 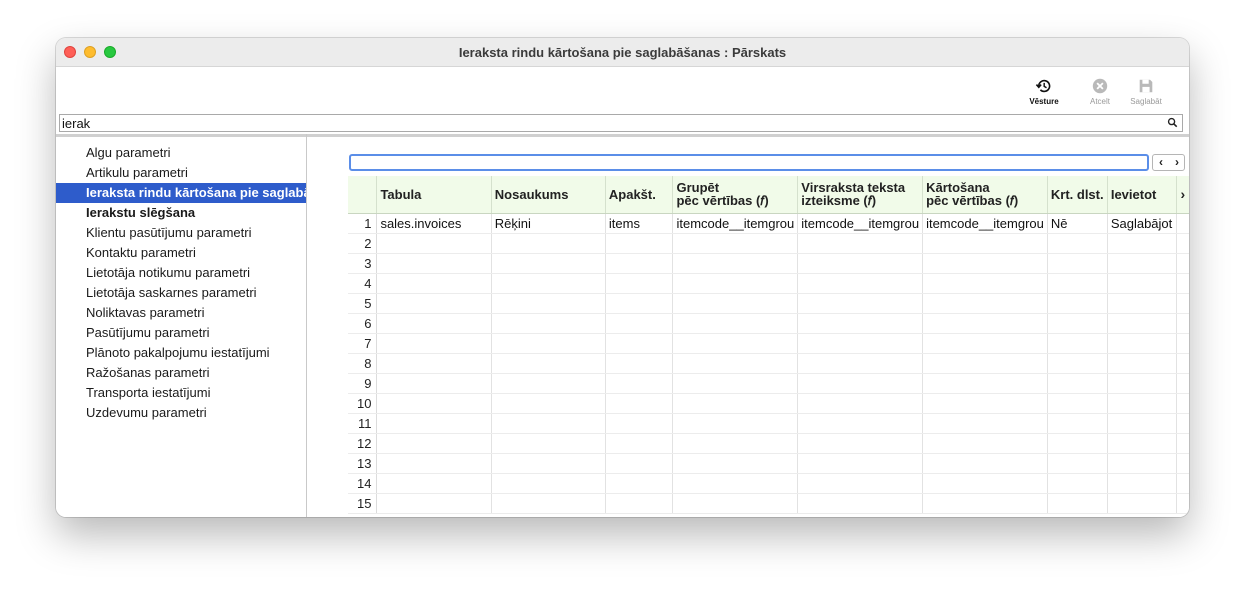 What do you see at coordinates (1044, 91) in the screenshot?
I see `history-button: Vēsture` at bounding box center [1044, 91].